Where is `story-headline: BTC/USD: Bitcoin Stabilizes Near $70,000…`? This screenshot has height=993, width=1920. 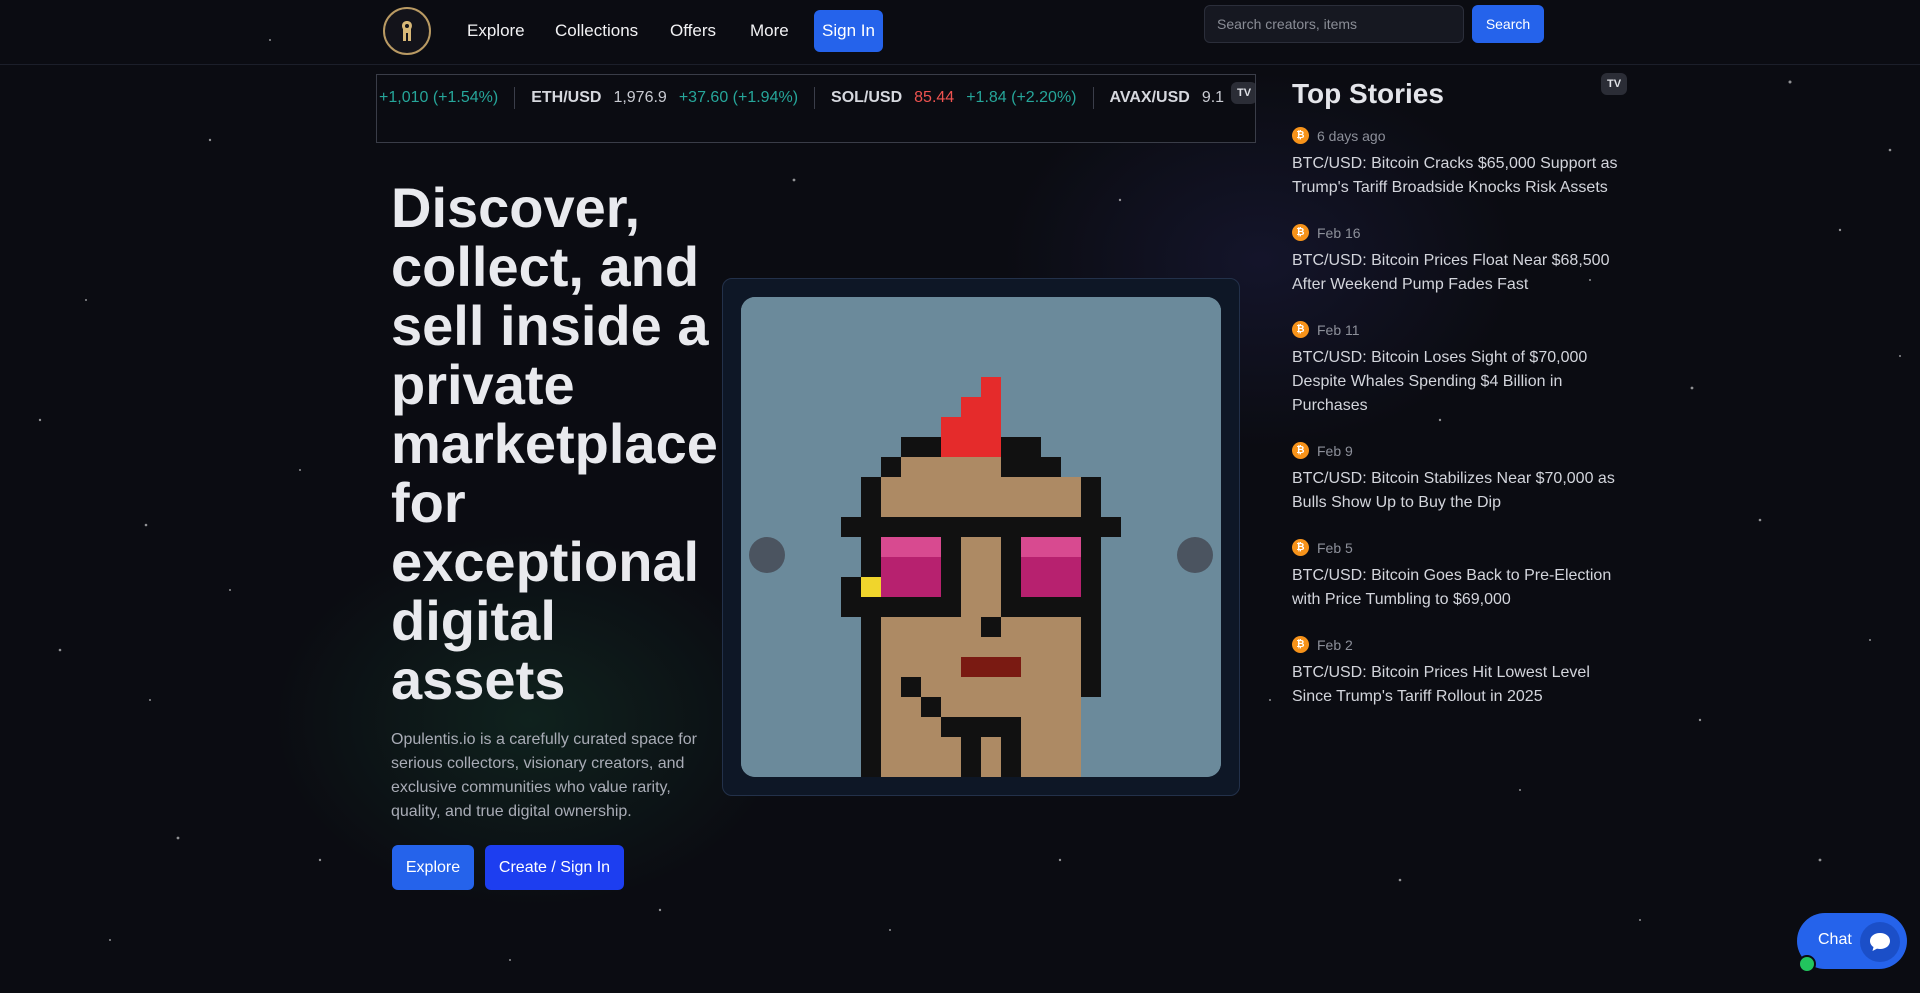
story-headline: BTC/USD: Bitcoin Stabilizes Near $70,000… is located at coordinates (1462, 491).